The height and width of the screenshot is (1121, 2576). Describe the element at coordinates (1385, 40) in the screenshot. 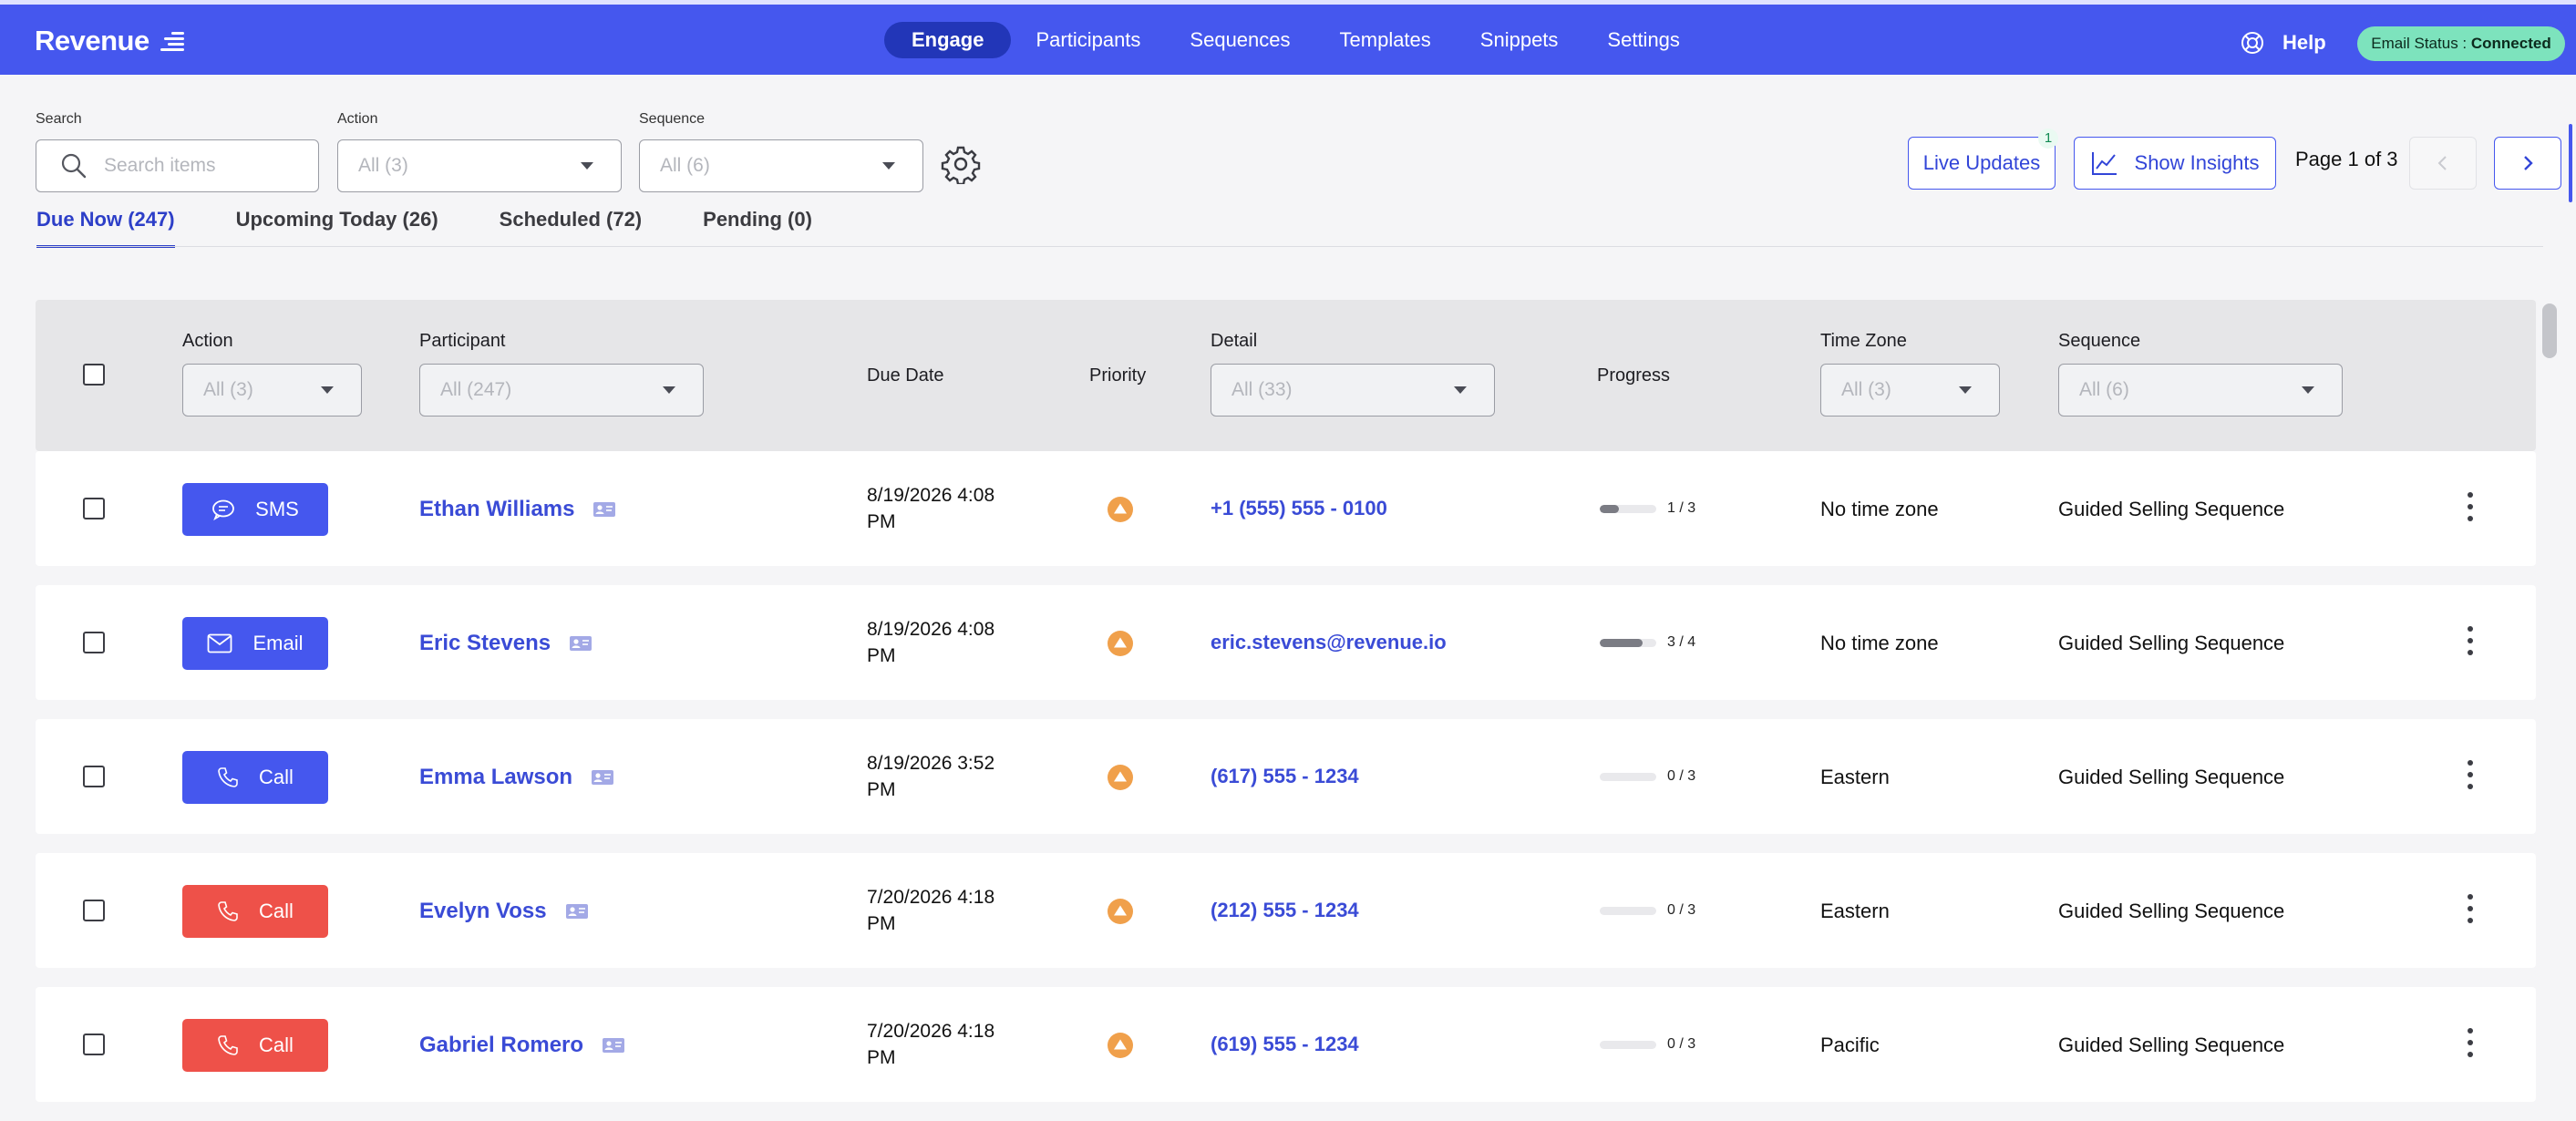

I see `nav-templates: Templates` at that location.